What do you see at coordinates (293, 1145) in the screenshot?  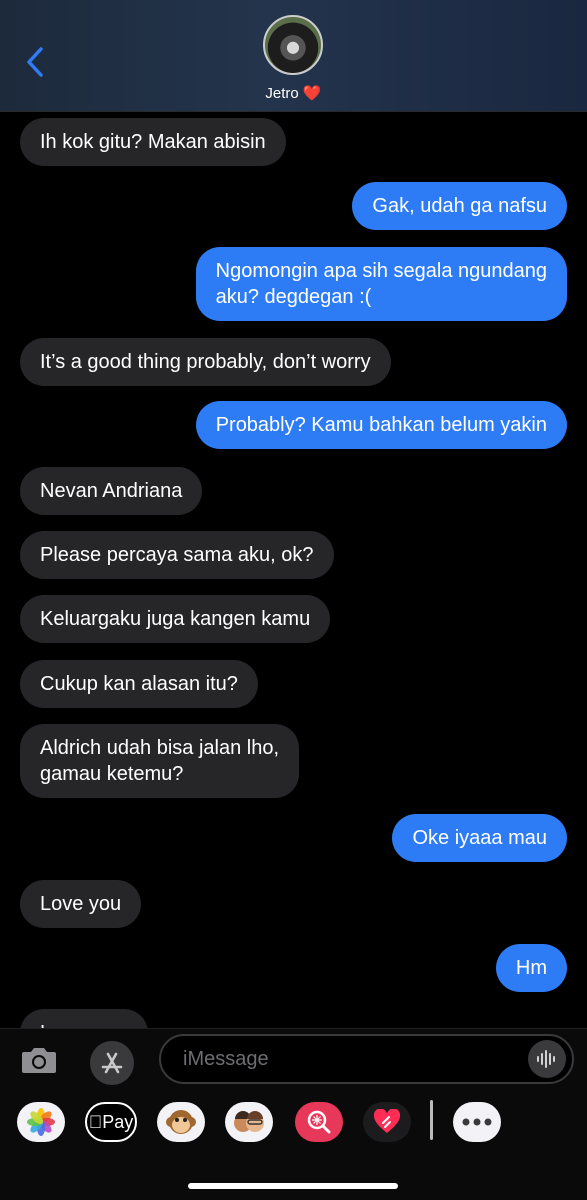 I see `app-drawer: Pay` at bounding box center [293, 1145].